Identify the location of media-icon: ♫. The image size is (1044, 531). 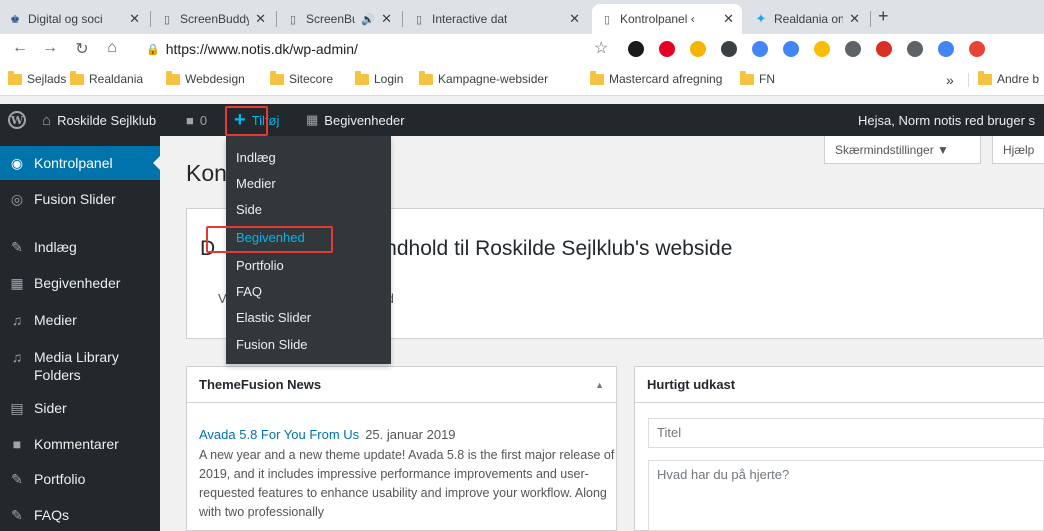
(17, 357).